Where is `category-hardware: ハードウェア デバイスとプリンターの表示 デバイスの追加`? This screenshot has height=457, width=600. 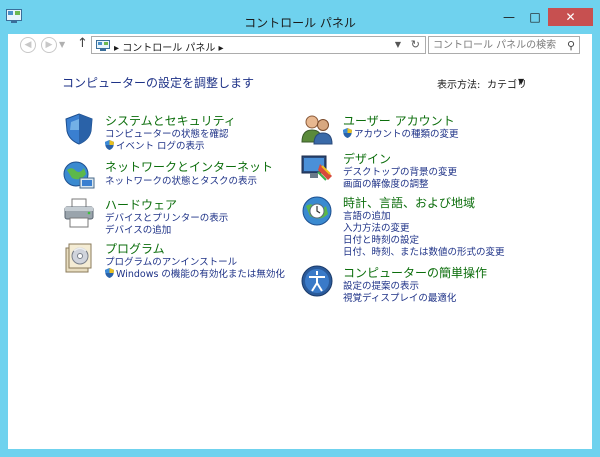 category-hardware: ハードウェア デバイスとプリンターの表示 デバイスの追加 is located at coordinates (177, 216).